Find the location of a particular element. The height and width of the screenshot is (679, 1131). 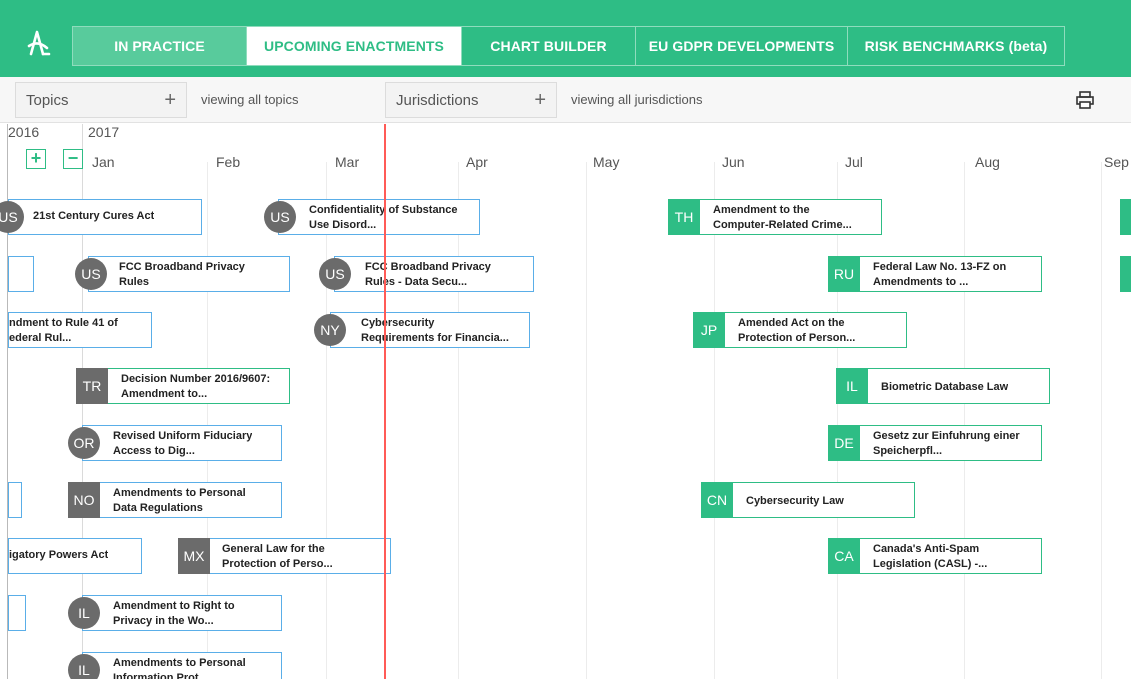

tab-risk-benchmarks: RISK BENCHMARKS (beta) is located at coordinates (956, 46).